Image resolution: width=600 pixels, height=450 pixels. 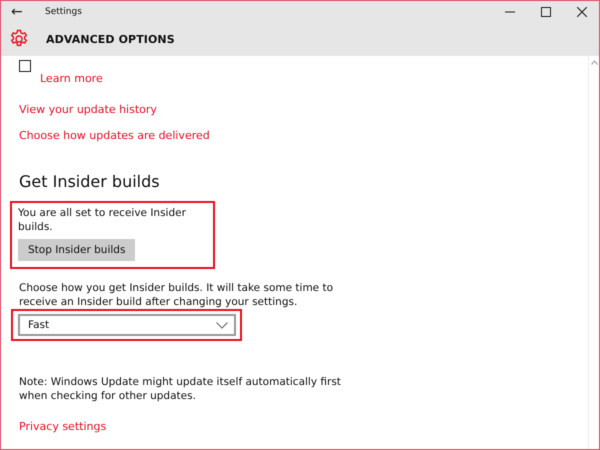 I want to click on delivery-link: Choose how updates are delivered, so click(x=114, y=135).